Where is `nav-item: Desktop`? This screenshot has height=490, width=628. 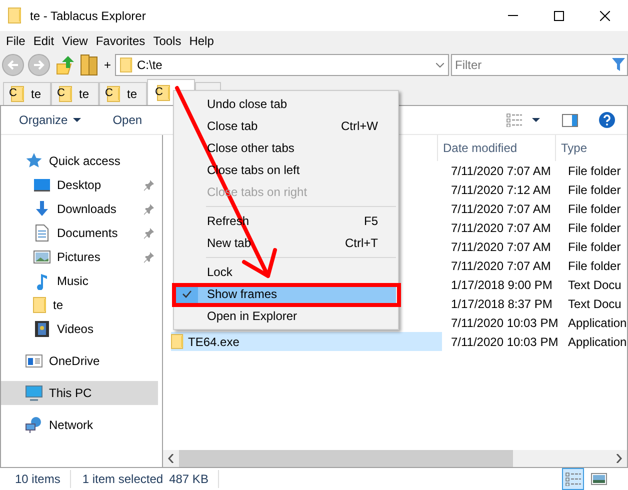 nav-item: Desktop is located at coordinates (79, 185).